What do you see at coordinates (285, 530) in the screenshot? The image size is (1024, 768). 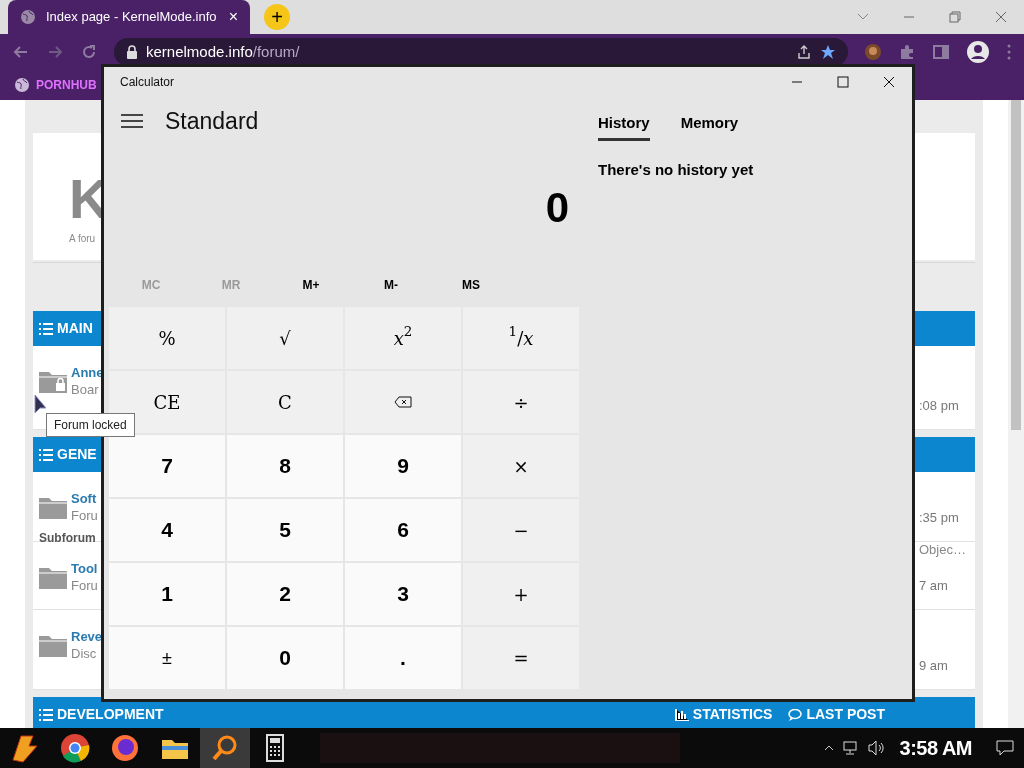 I see `key-button: 5` at bounding box center [285, 530].